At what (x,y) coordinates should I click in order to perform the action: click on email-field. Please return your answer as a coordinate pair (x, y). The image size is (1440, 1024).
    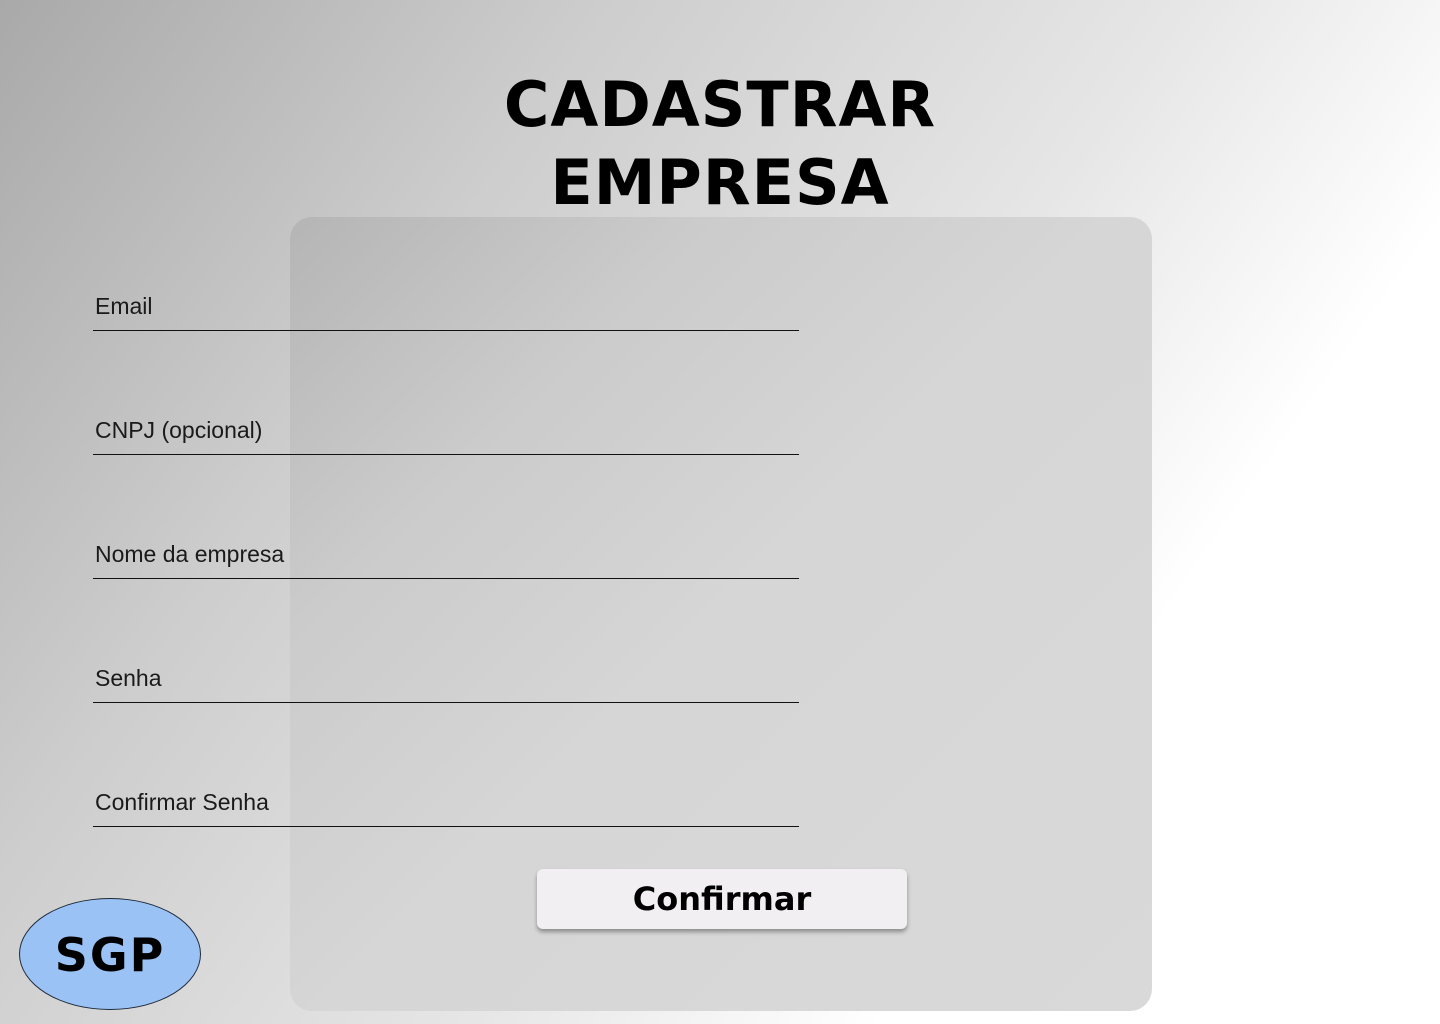
    Looking at the image, I should click on (446, 308).